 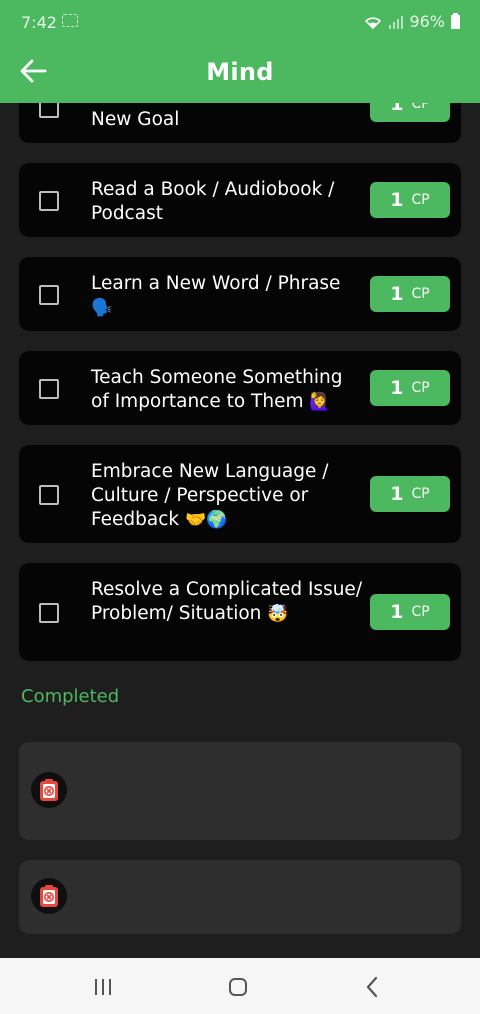 What do you see at coordinates (240, 123) in the screenshot?
I see `task-card: New Goal 1 CP` at bounding box center [240, 123].